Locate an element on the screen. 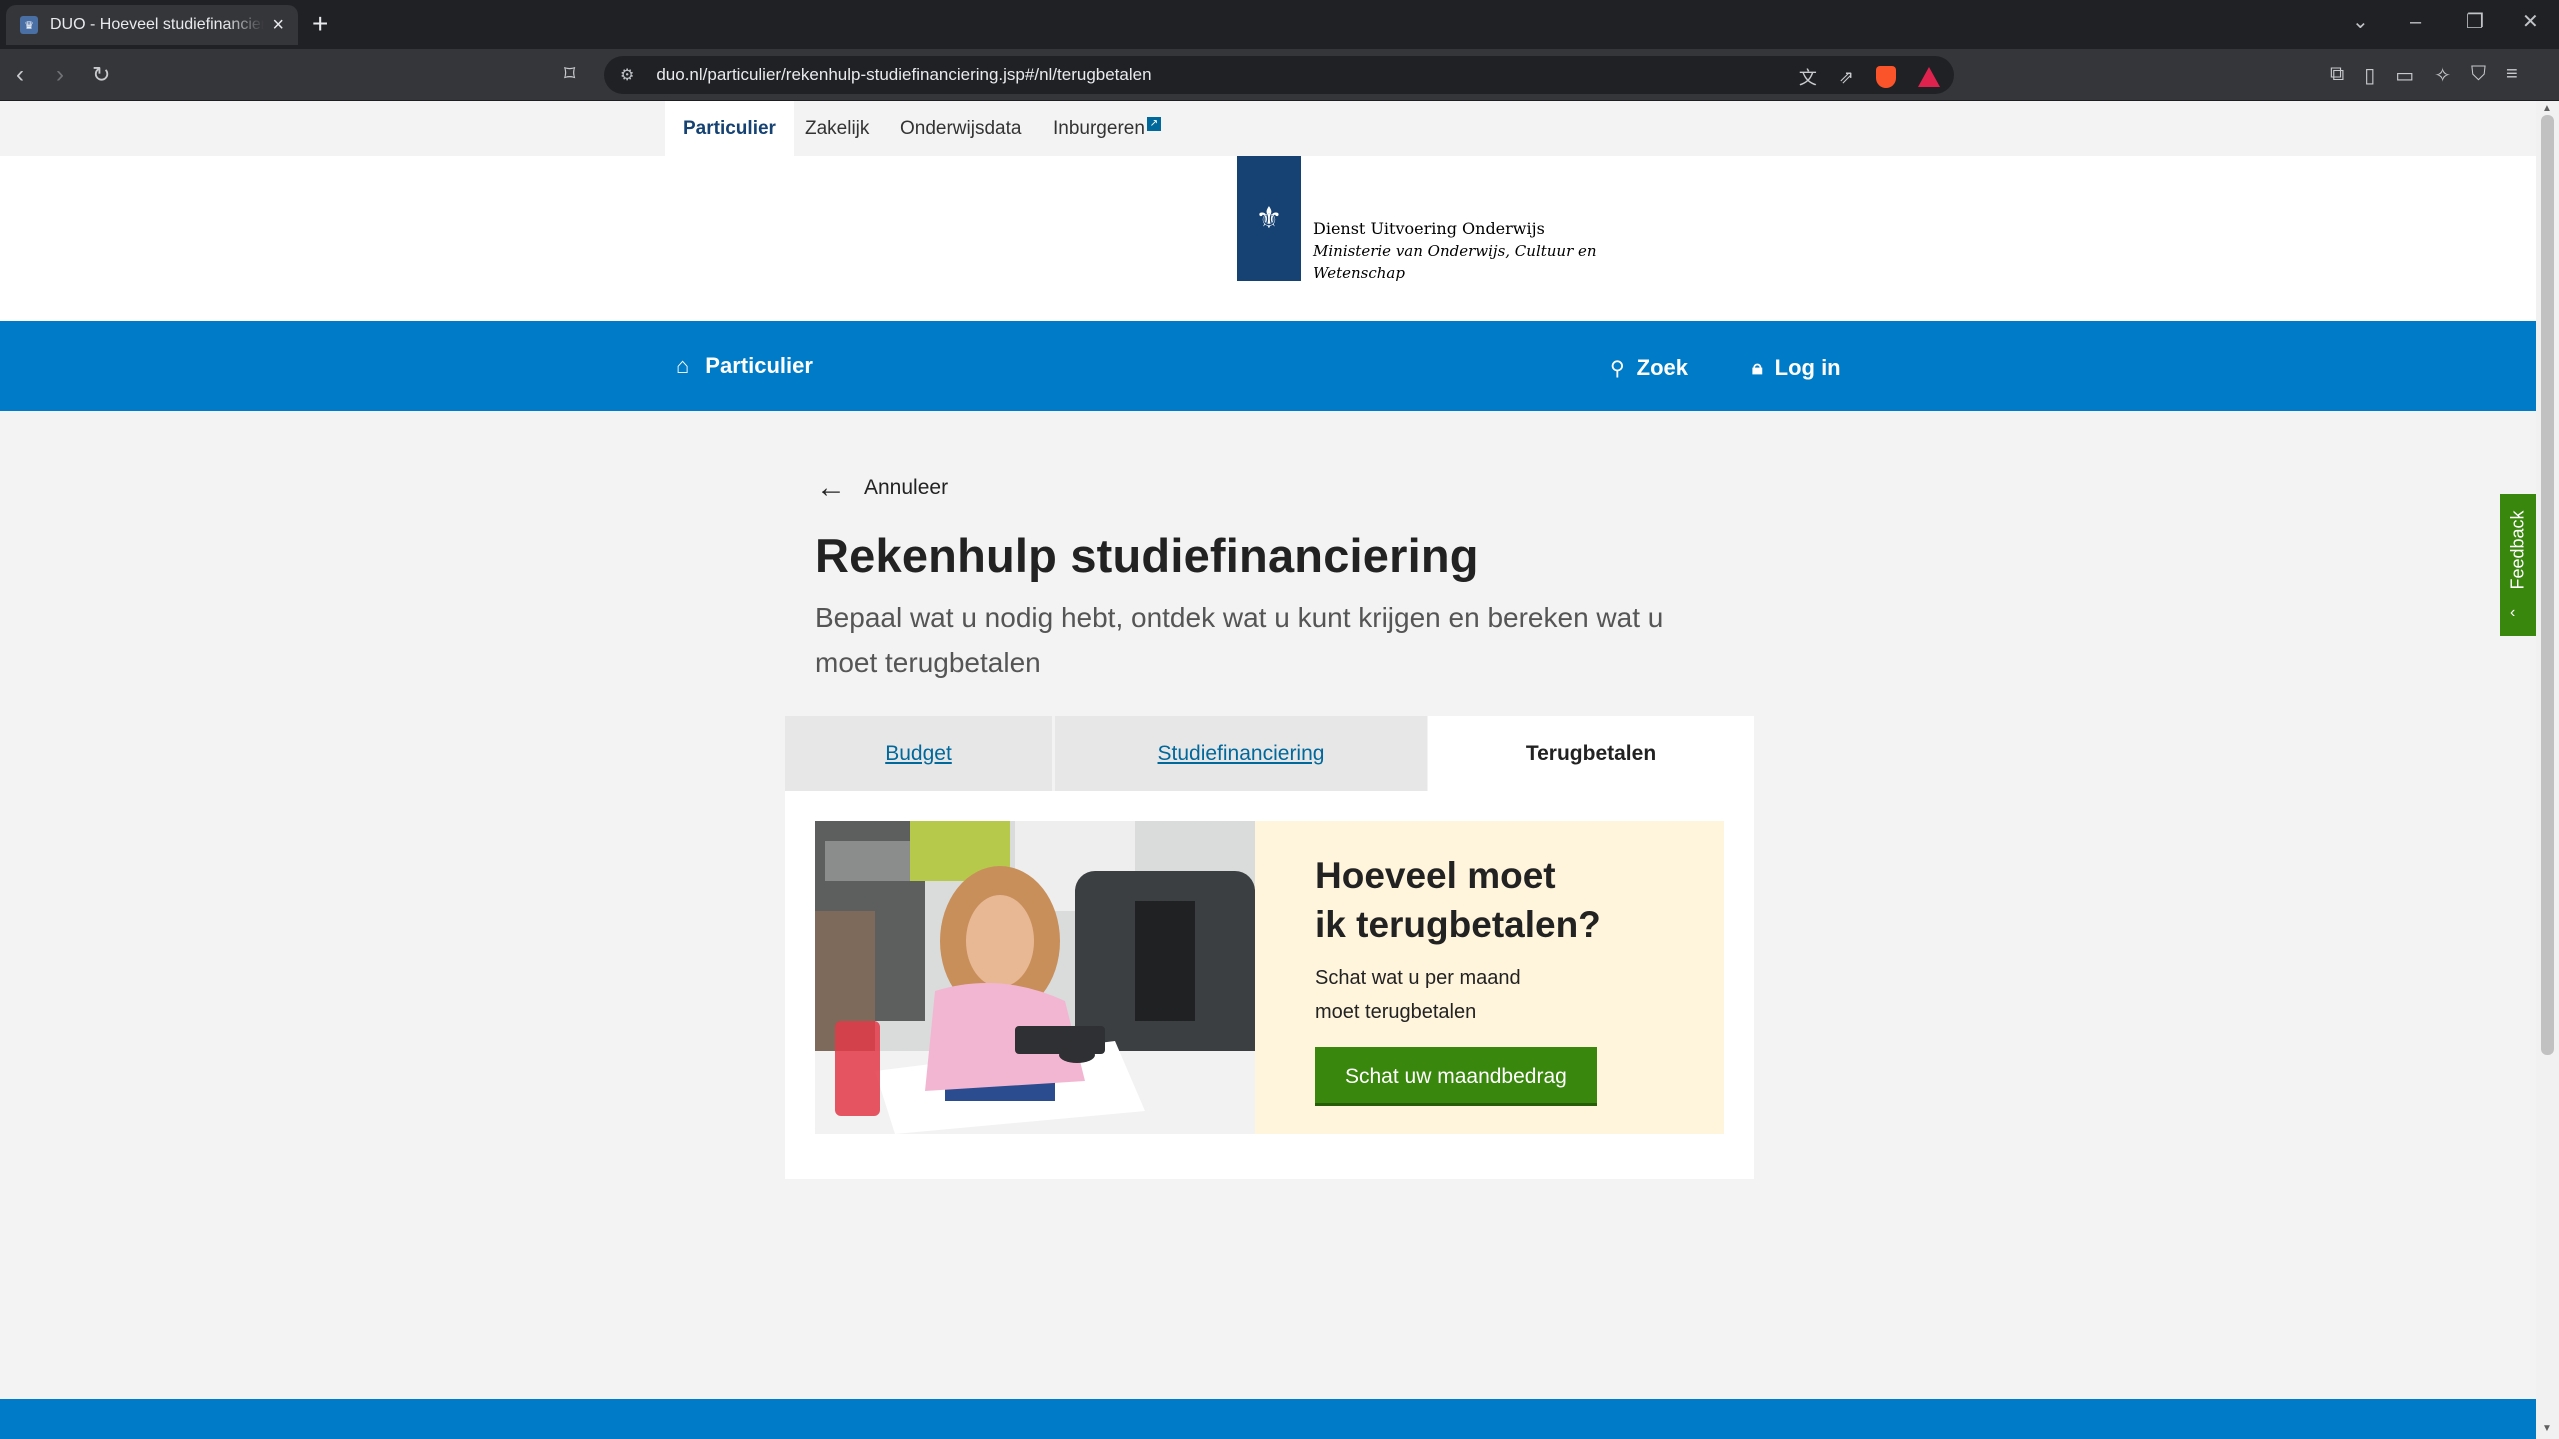 The height and width of the screenshot is (1439, 2559). logo-line-3: Wetenschap is located at coordinates (1359, 273).